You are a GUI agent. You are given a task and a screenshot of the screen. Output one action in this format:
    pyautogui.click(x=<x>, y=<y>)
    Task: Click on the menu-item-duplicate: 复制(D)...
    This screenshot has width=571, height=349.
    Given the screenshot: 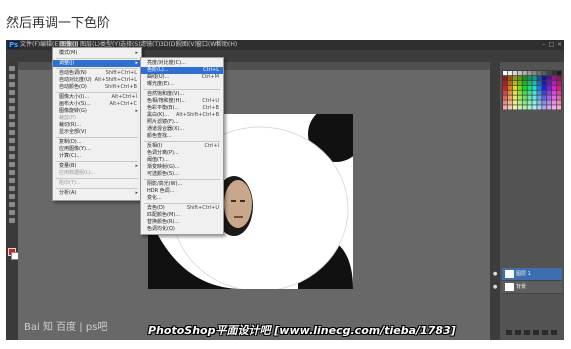 What is the action you would take?
    pyautogui.click(x=97, y=142)
    